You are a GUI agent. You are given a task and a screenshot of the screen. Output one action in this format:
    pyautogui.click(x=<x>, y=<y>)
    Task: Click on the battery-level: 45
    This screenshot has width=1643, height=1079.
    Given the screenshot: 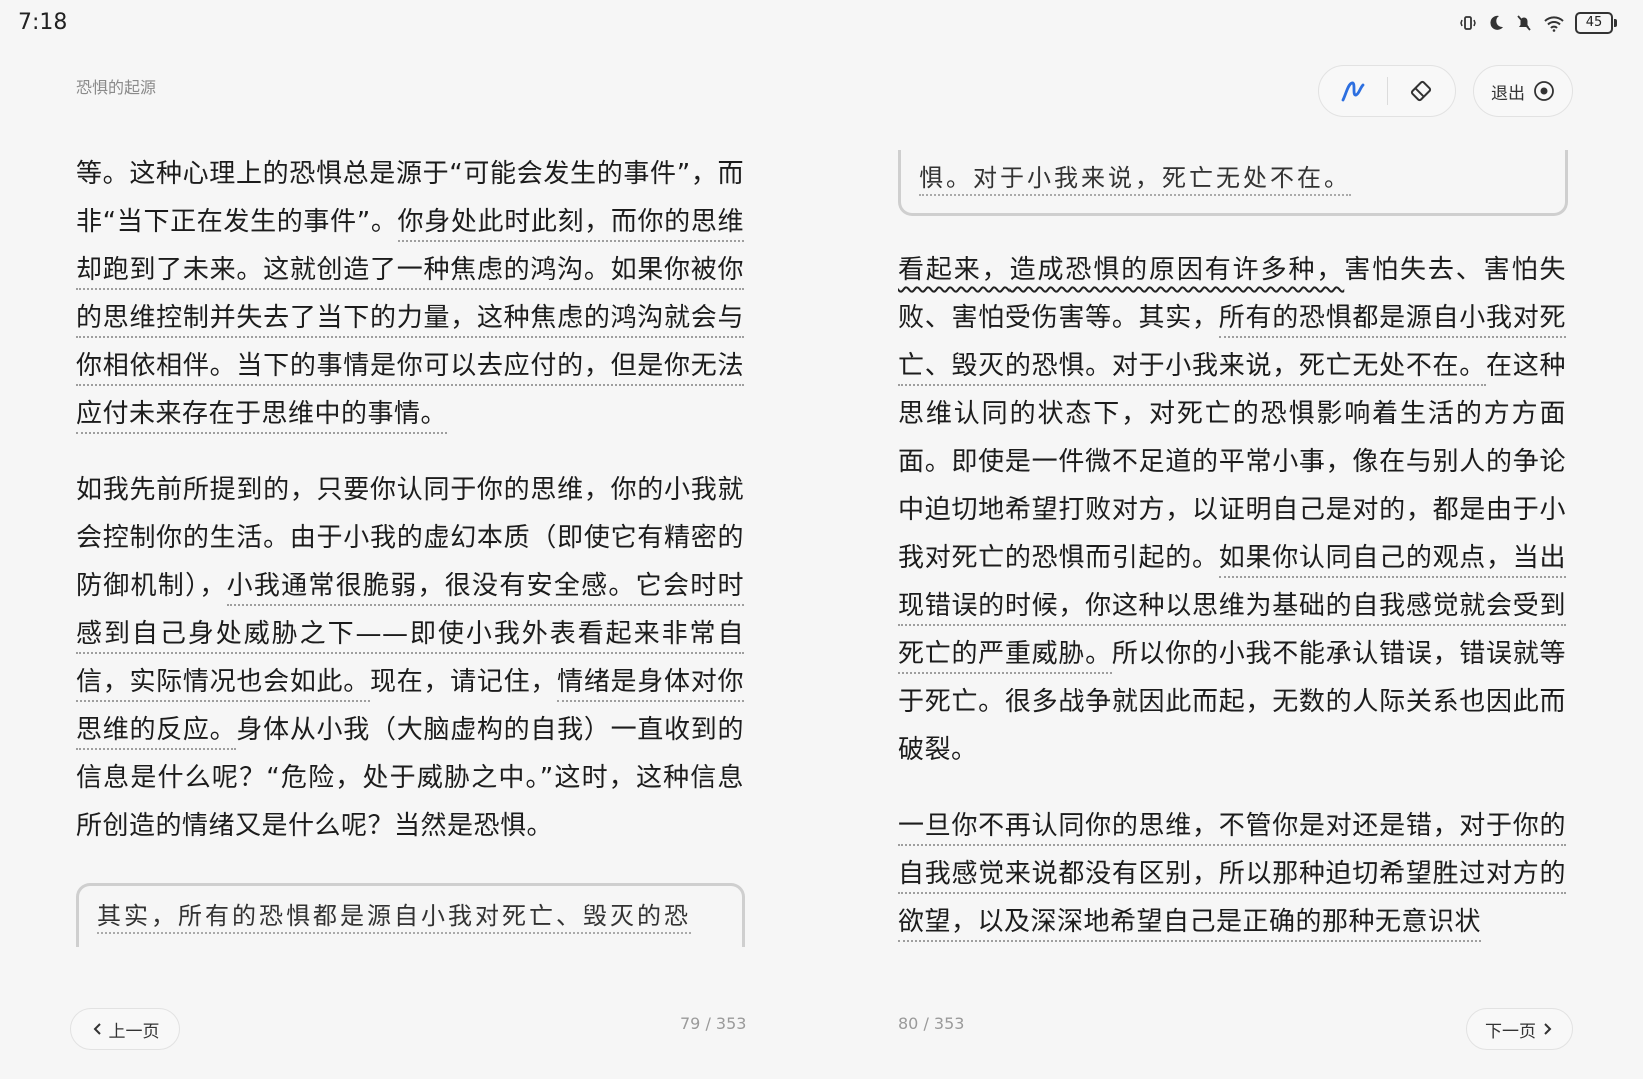 What is the action you would take?
    pyautogui.click(x=1594, y=23)
    